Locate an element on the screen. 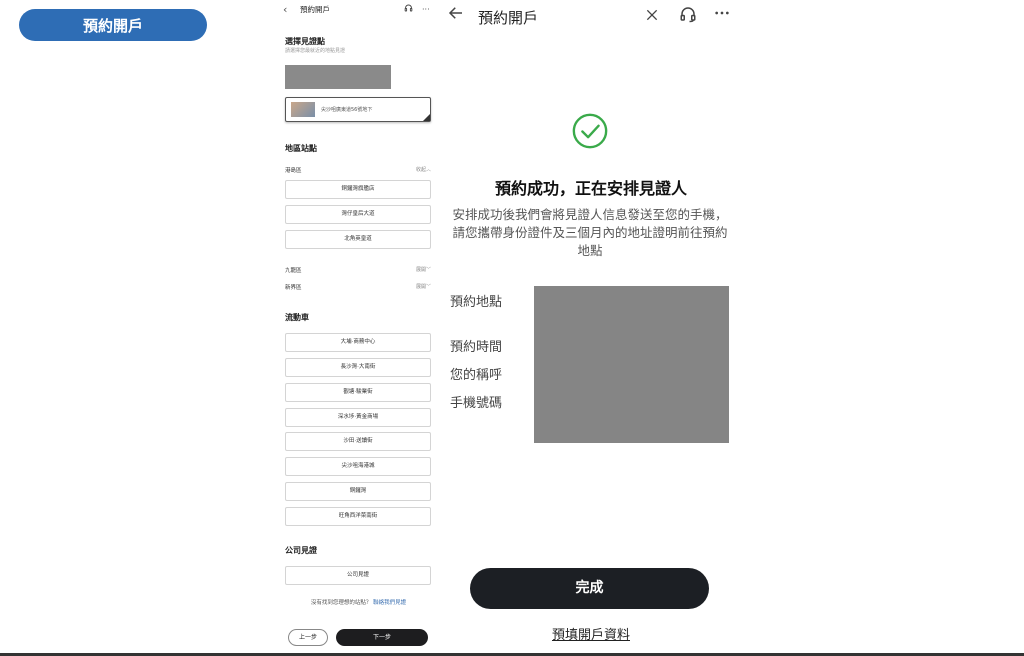  collapse-toggle: 收起︿ is located at coordinates (423, 169).